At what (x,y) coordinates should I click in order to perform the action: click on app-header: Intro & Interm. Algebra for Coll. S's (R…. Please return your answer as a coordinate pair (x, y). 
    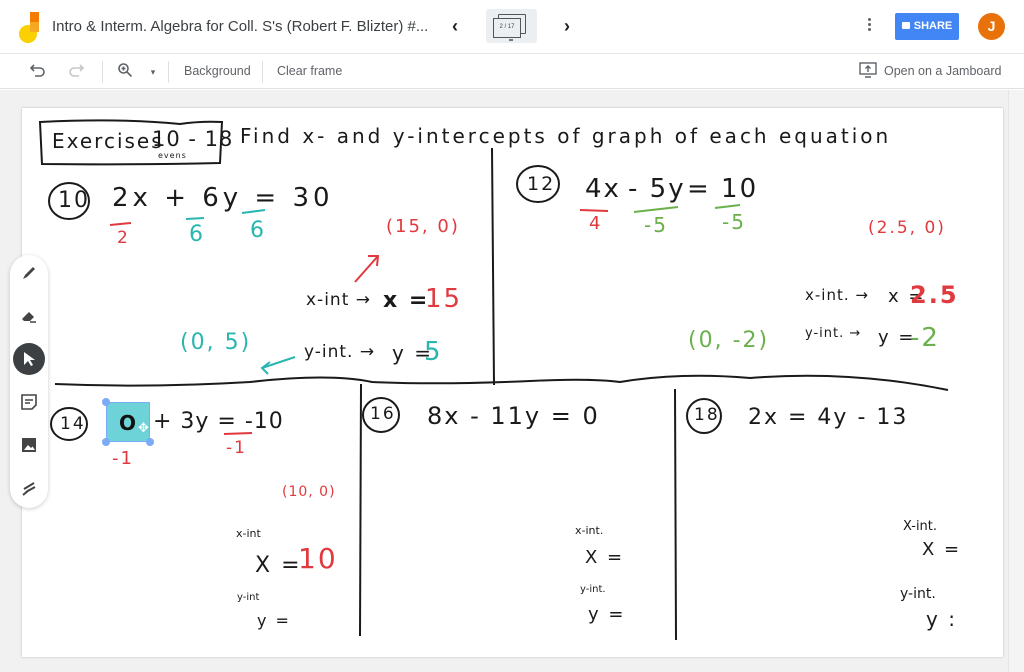
    Looking at the image, I should click on (512, 27).